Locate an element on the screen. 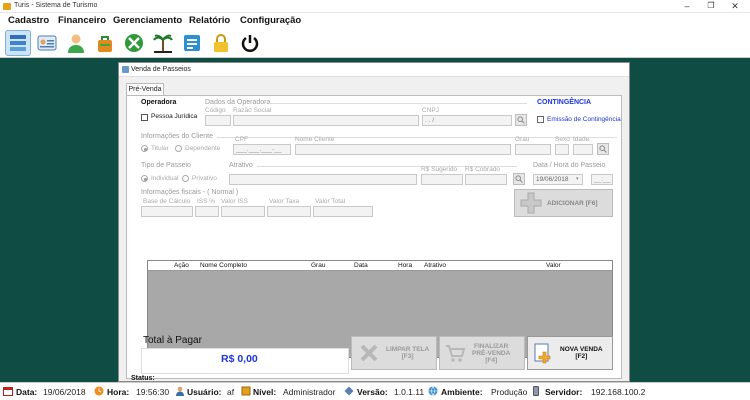 Image resolution: width=750 pixels, height=400 pixels. emissao-contingencia-checkbox is located at coordinates (540, 119).